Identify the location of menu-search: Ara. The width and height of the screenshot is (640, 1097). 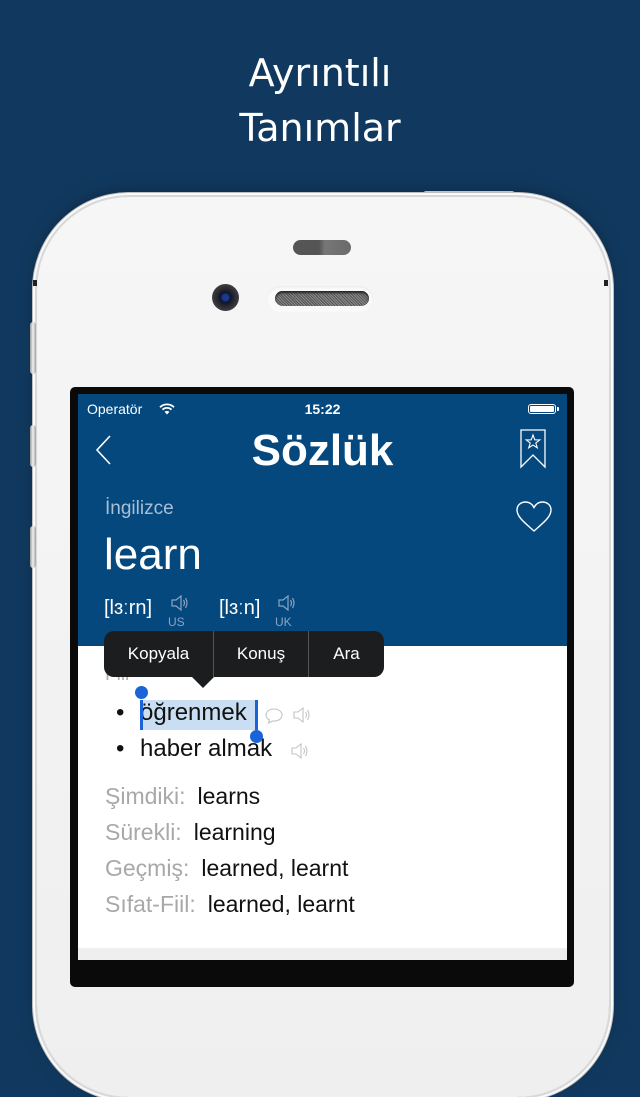
(346, 654).